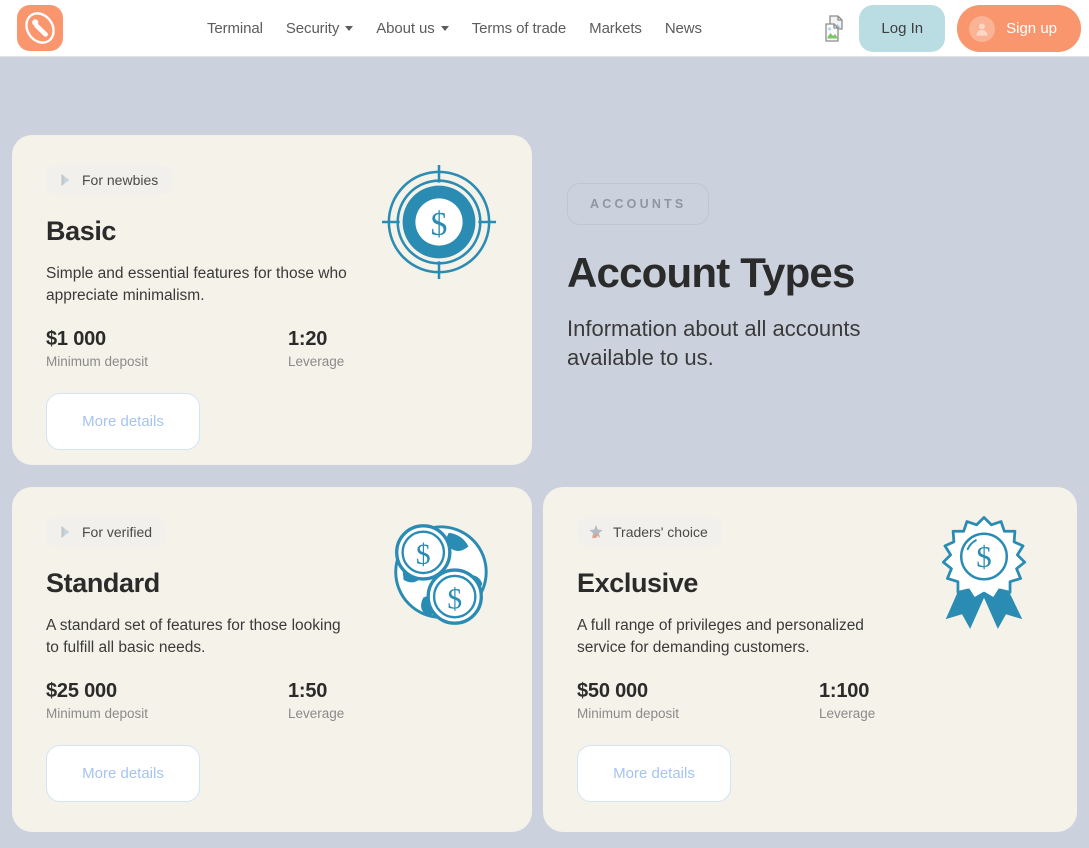  I want to click on stat-value: $25 000, so click(81, 691).